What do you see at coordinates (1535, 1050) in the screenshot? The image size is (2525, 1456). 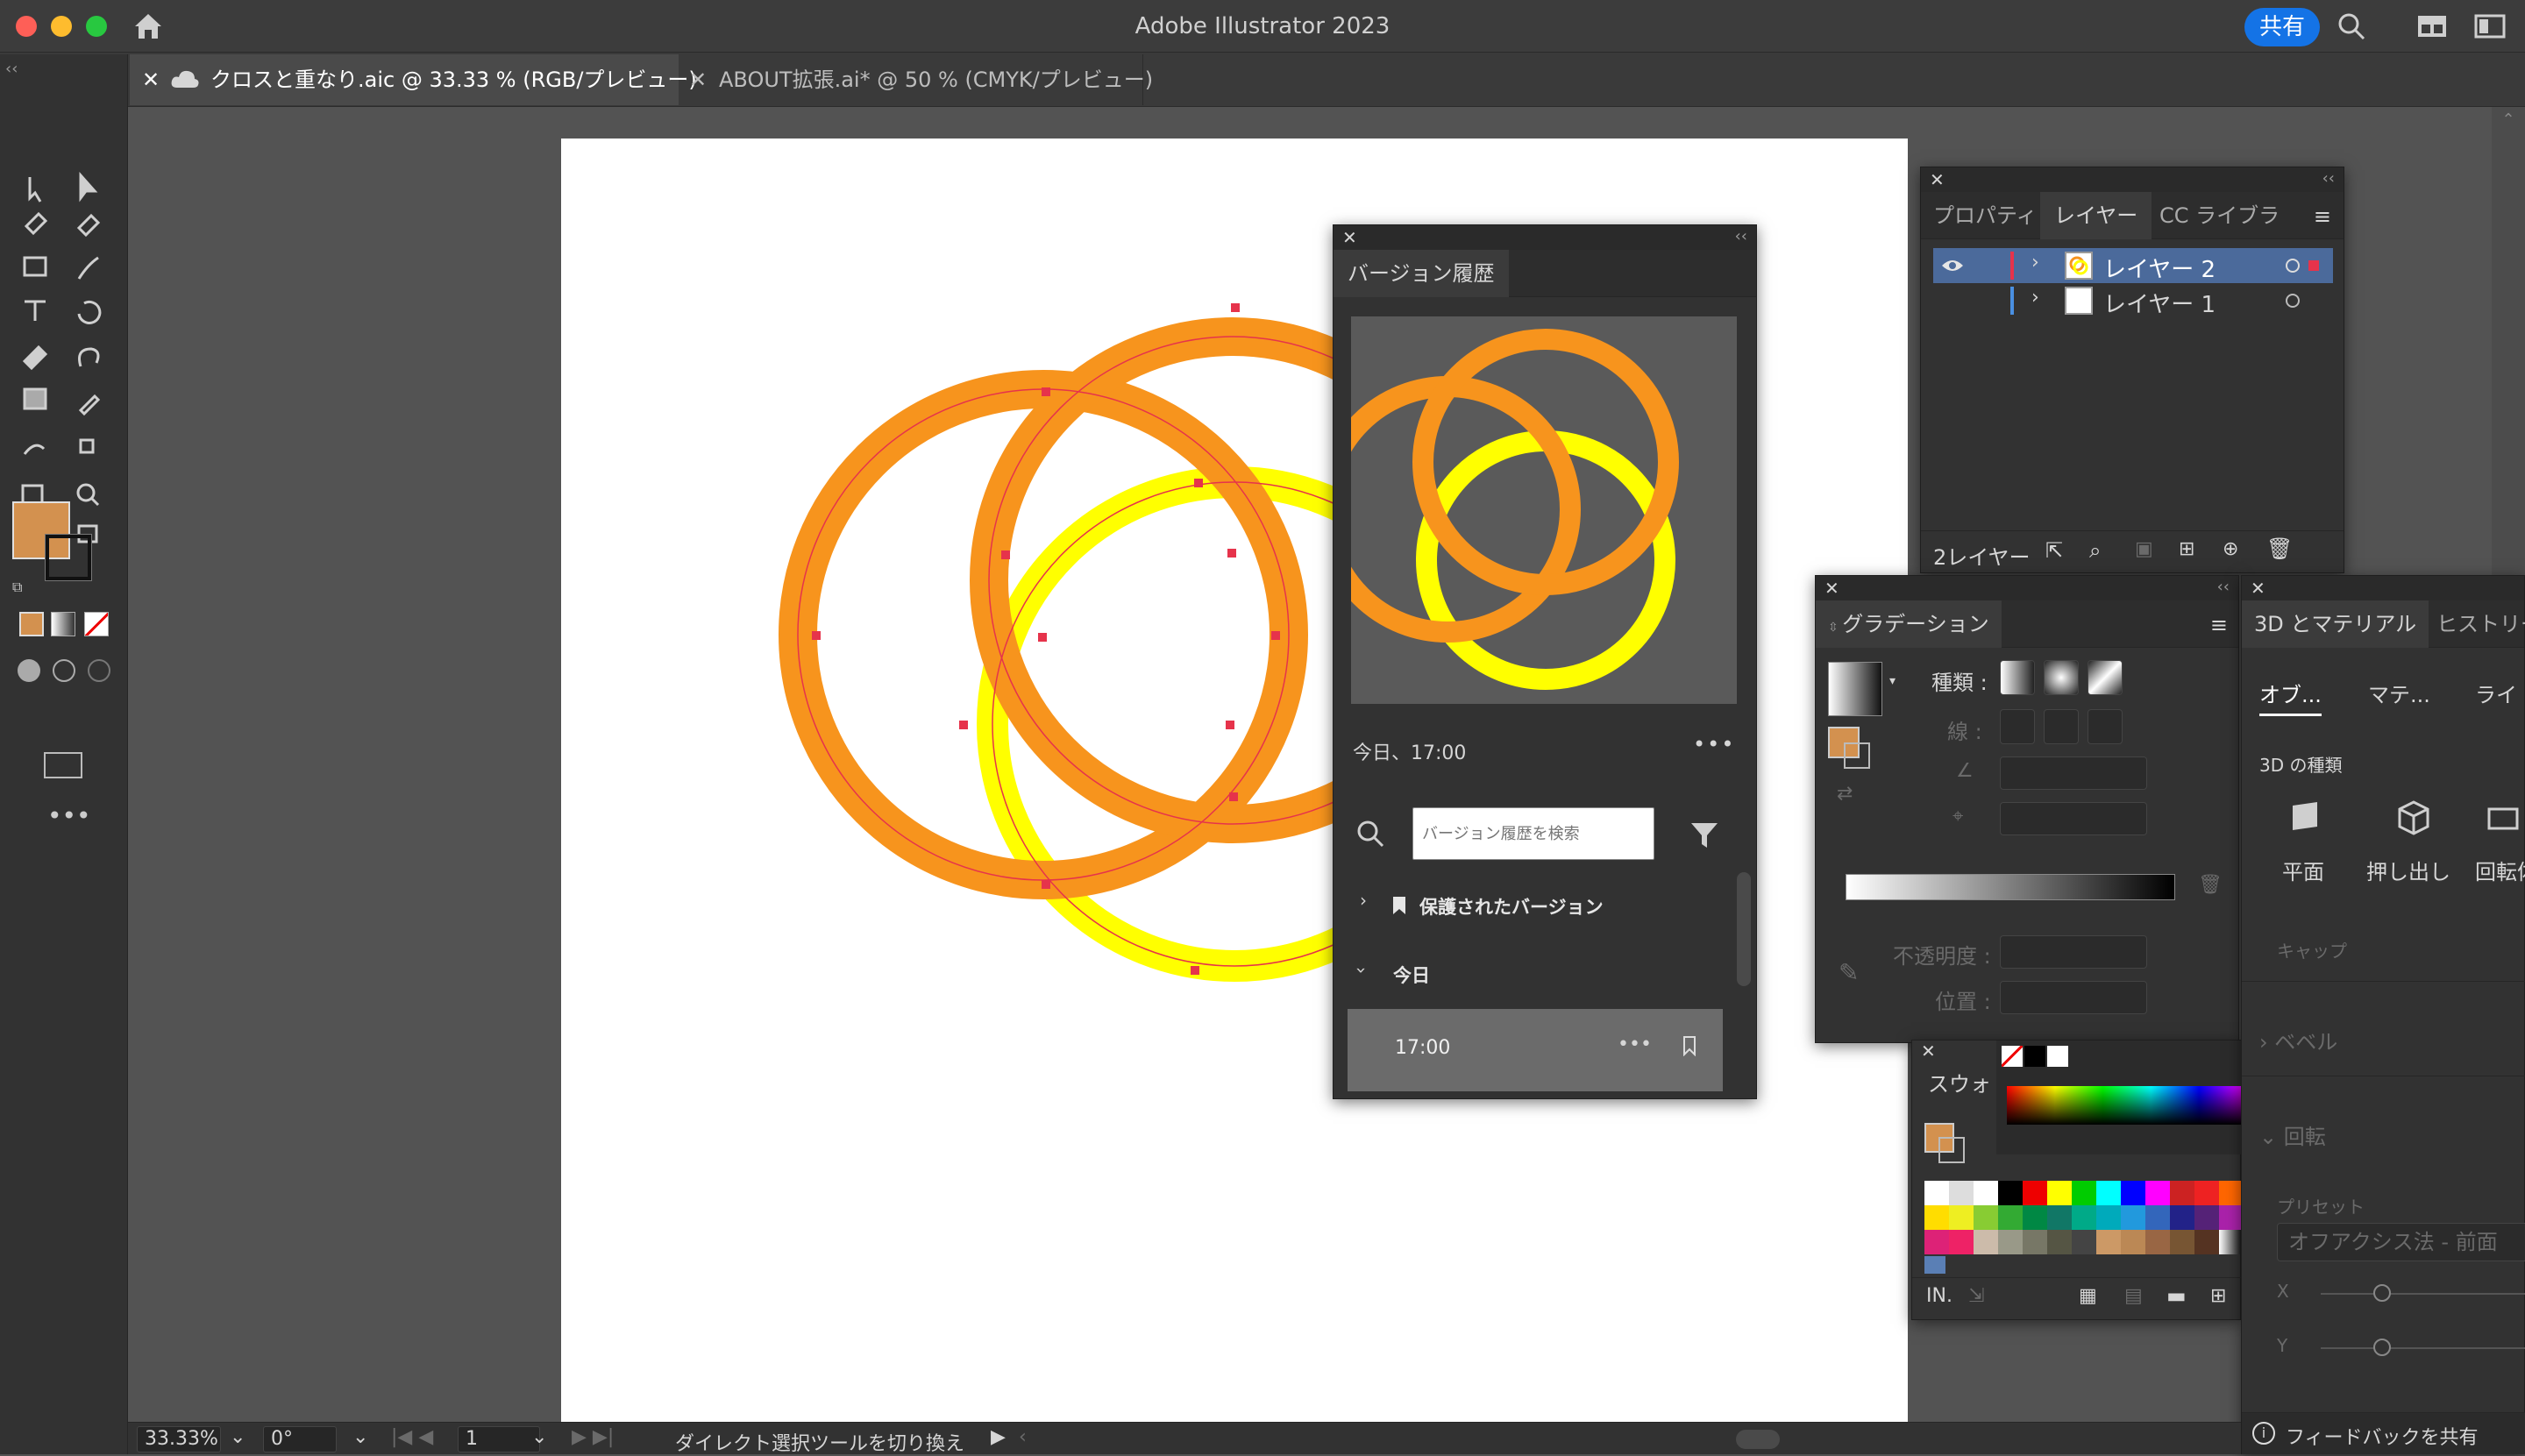 I see `version-entry: 17:00 •••` at bounding box center [1535, 1050].